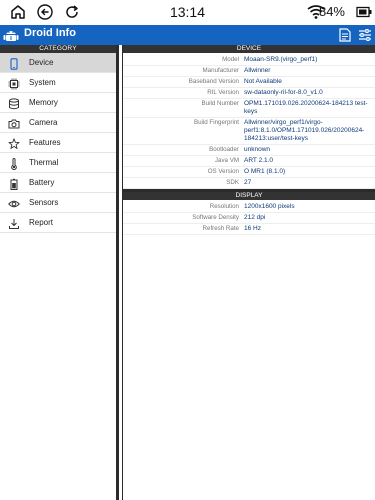 This screenshot has width=375, height=500. Describe the element at coordinates (58, 49) in the screenshot. I see `category-header: CATEGORY` at that location.